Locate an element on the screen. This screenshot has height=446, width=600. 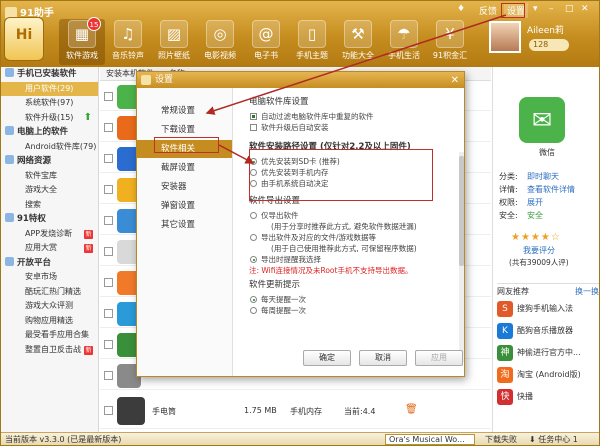
sidebar-item-label: 用户软件(29) is located at coordinates (49, 88).